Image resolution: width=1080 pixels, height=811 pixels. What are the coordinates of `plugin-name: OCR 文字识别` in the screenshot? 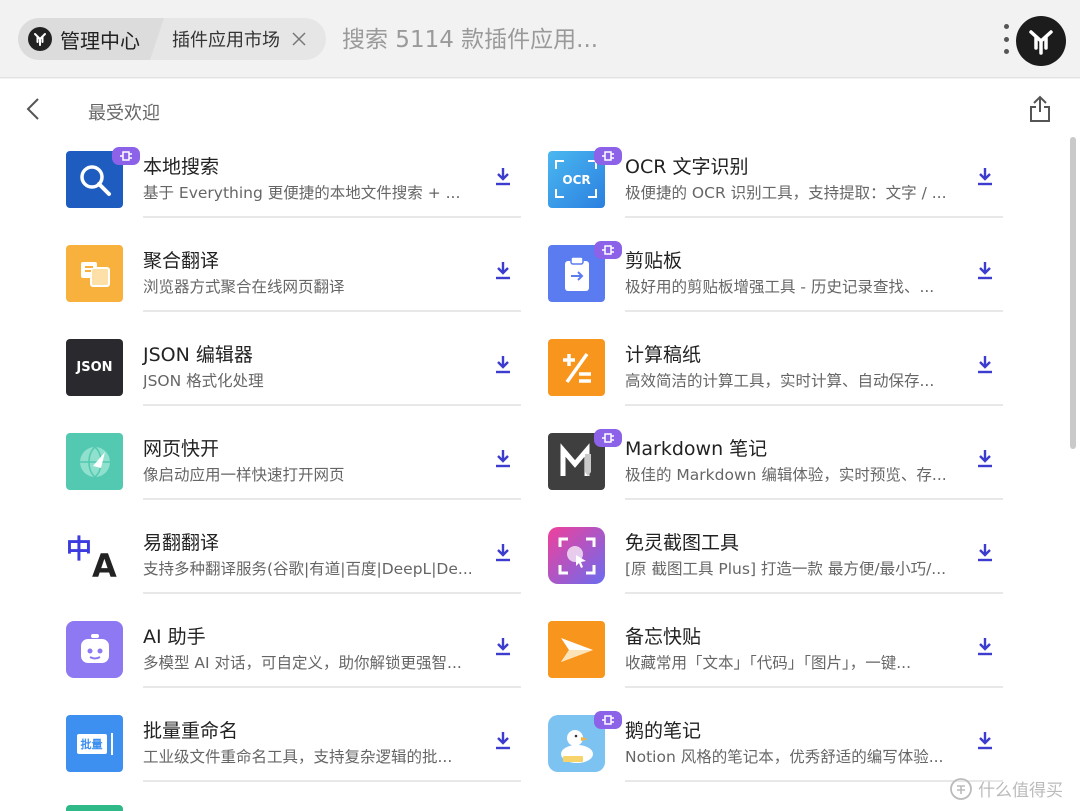 It's located at (687, 167).